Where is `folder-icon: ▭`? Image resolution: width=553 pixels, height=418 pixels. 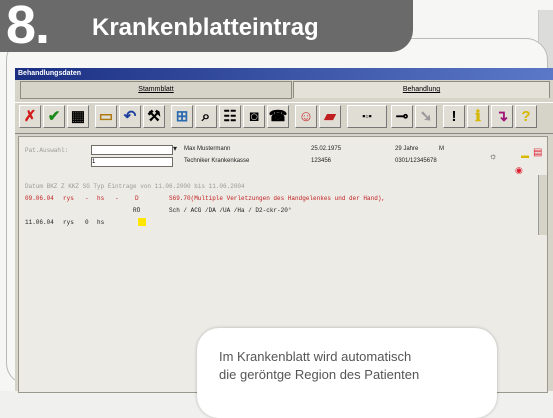
folder-icon: ▭ is located at coordinates (106, 116).